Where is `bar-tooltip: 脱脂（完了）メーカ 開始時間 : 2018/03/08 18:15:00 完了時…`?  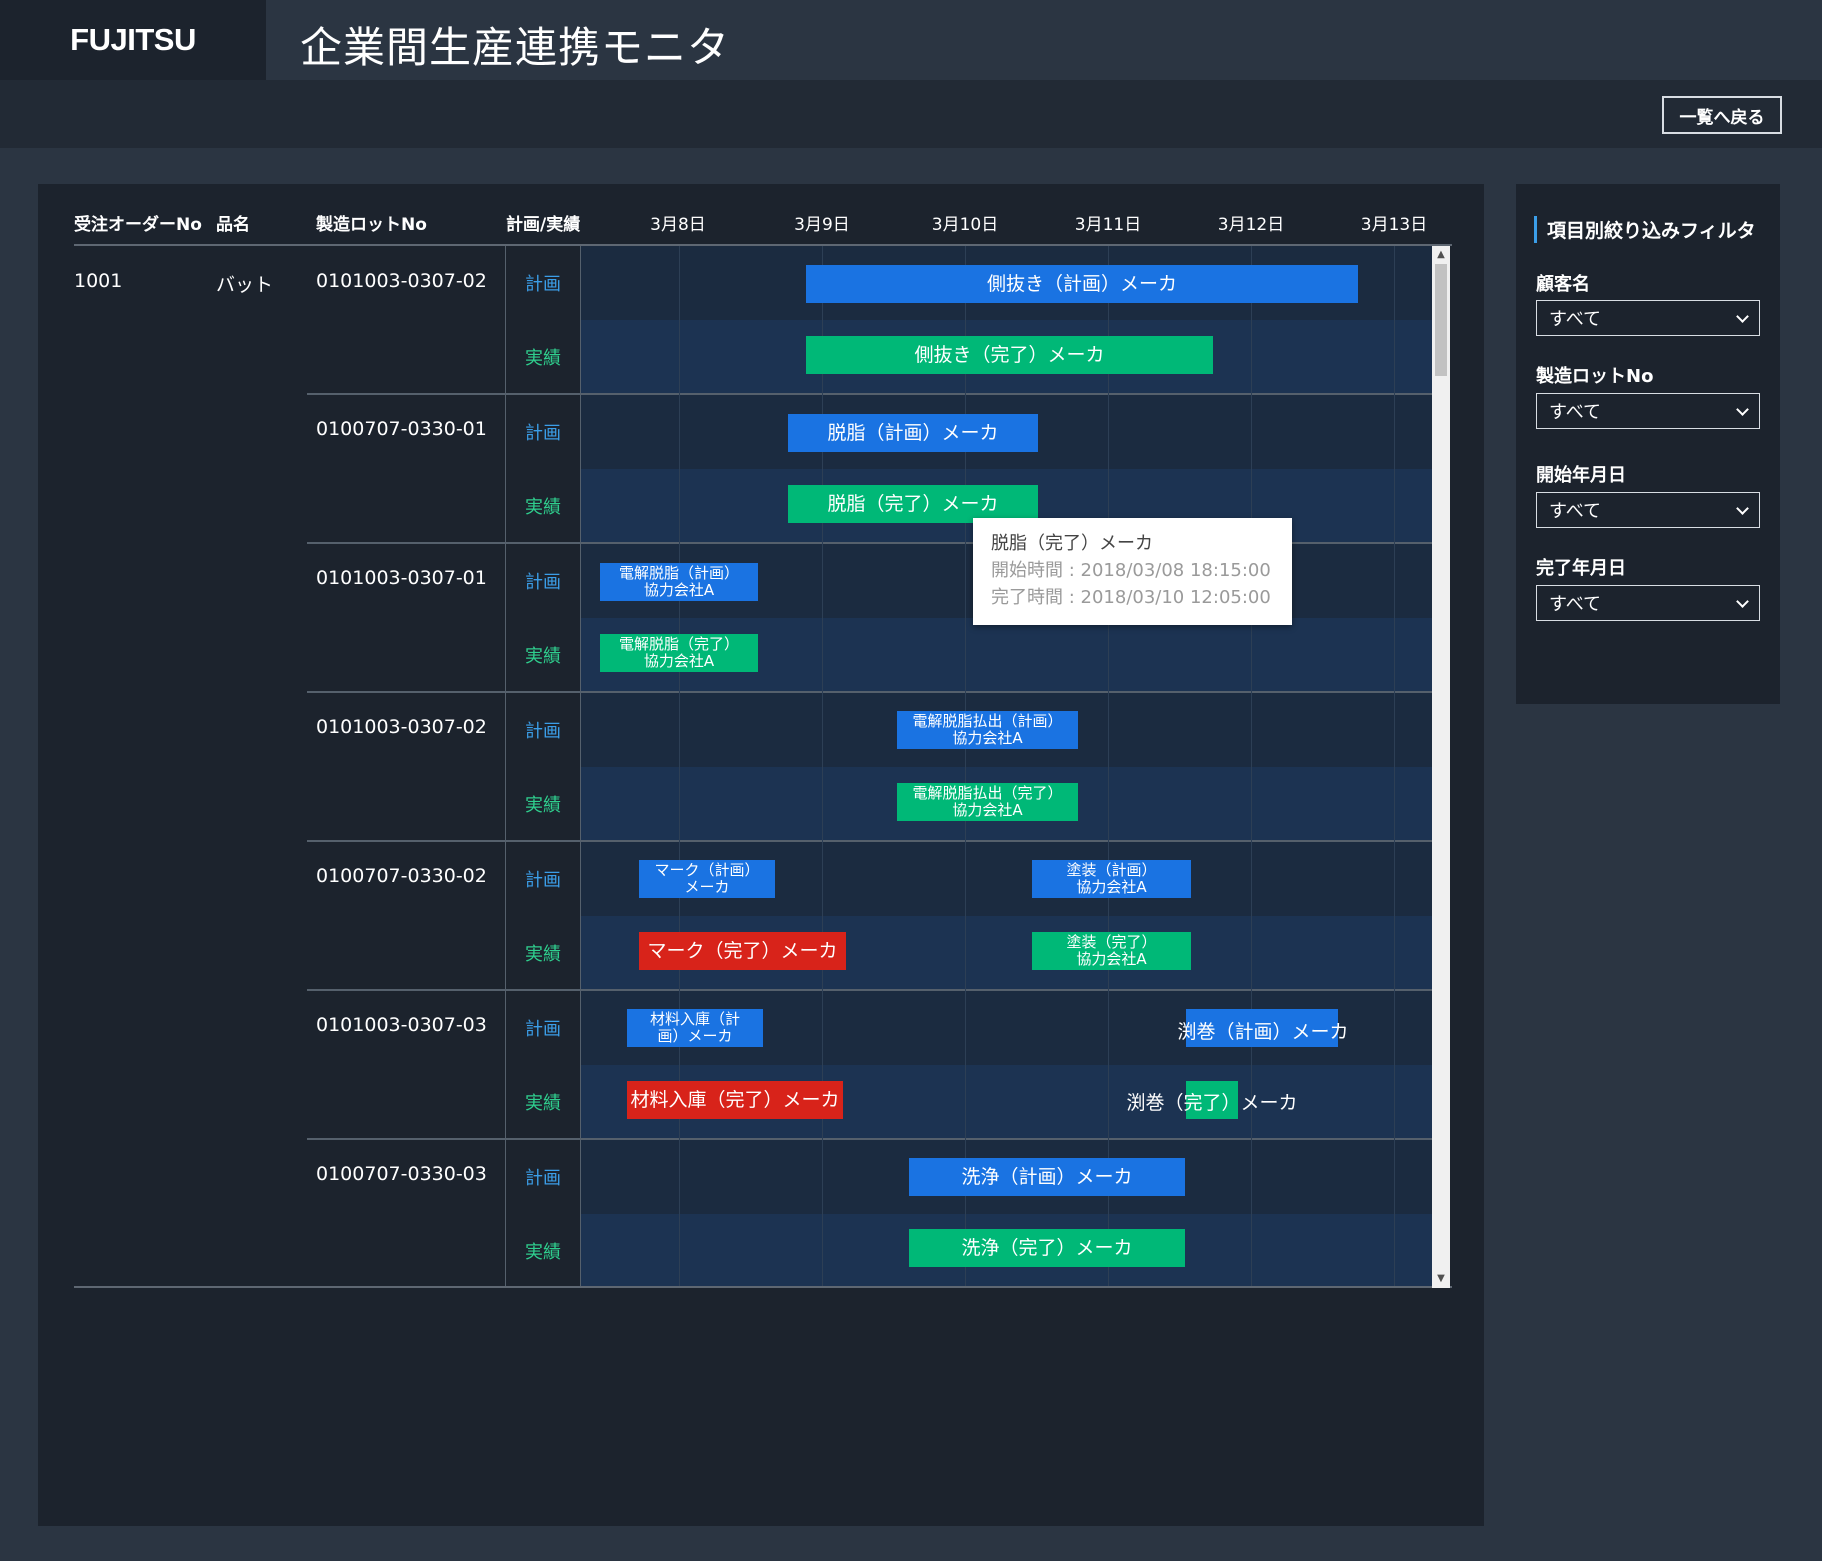
bar-tooltip: 脱脂（完了）メーカ 開始時間 : 2018/03/08 18:15:00 完了時… is located at coordinates (1132, 571).